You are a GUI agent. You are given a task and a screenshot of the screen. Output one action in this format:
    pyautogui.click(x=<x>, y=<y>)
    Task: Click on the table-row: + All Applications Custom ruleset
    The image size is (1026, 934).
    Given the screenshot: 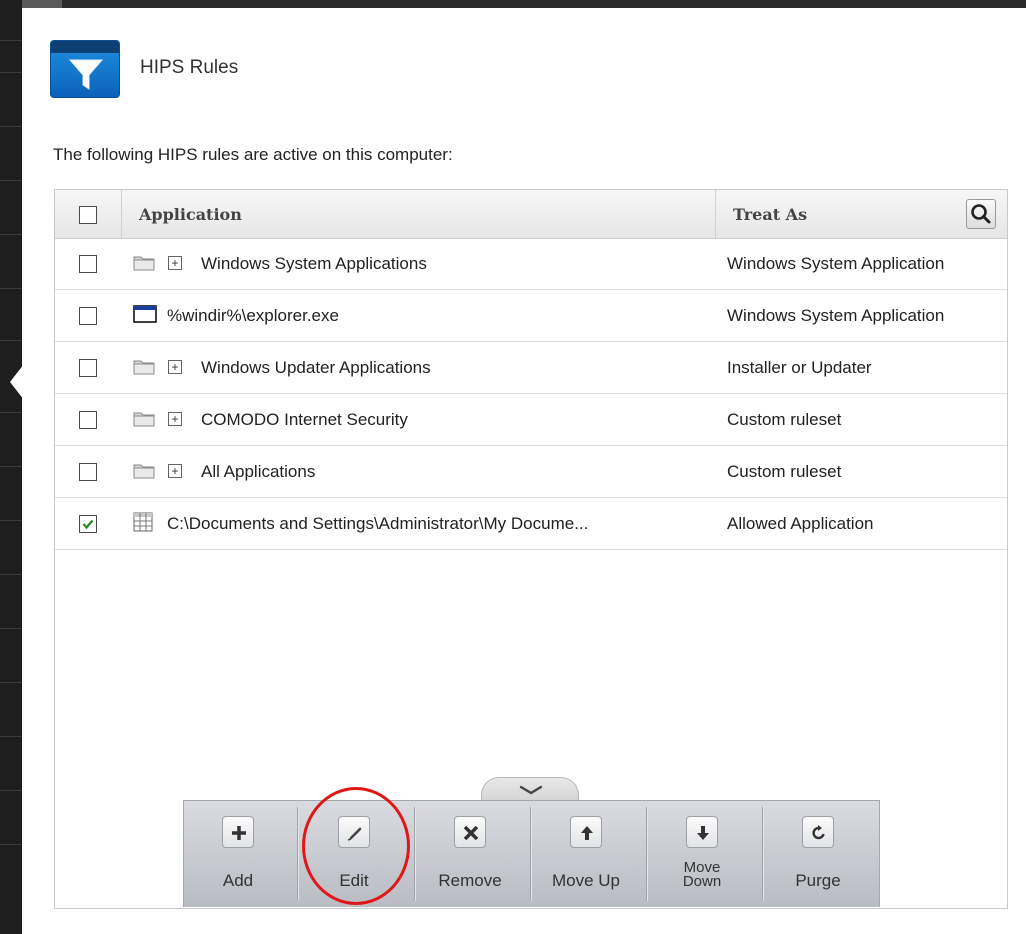 What is the action you would take?
    pyautogui.click(x=531, y=472)
    